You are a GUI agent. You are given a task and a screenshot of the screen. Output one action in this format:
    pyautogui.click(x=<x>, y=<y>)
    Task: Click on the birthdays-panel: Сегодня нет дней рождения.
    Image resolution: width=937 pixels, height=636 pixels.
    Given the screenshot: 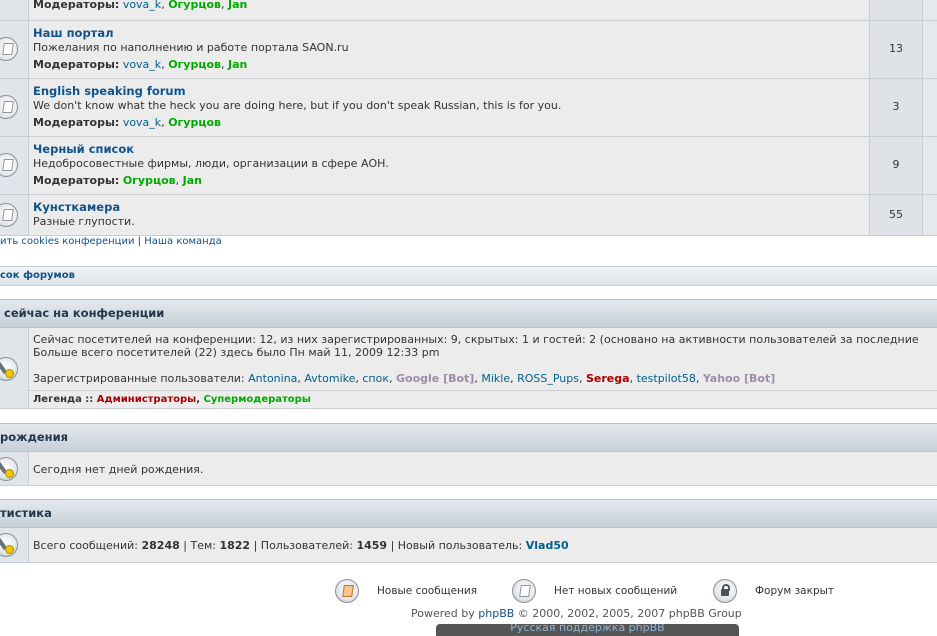 What is the action you would take?
    pyautogui.click(x=468, y=469)
    